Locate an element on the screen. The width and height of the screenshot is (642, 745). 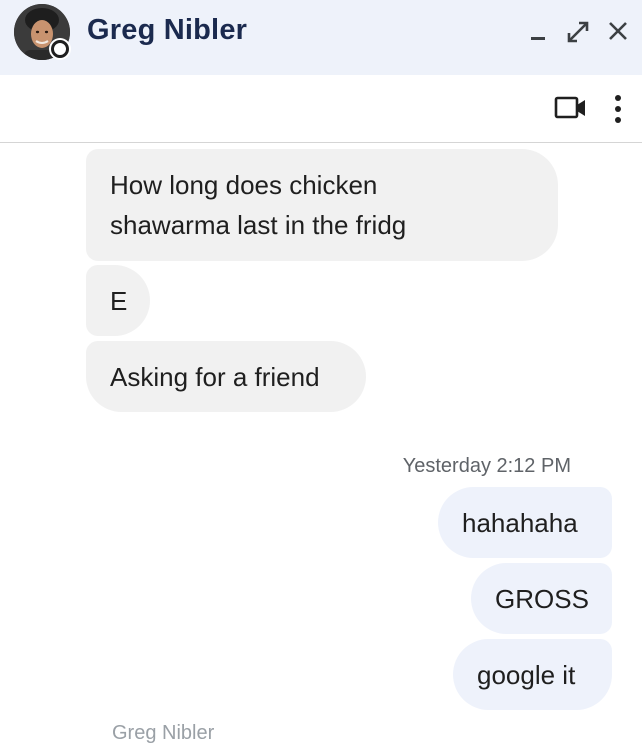
chat-header: Greg Nibler is located at coordinates (321, 37).